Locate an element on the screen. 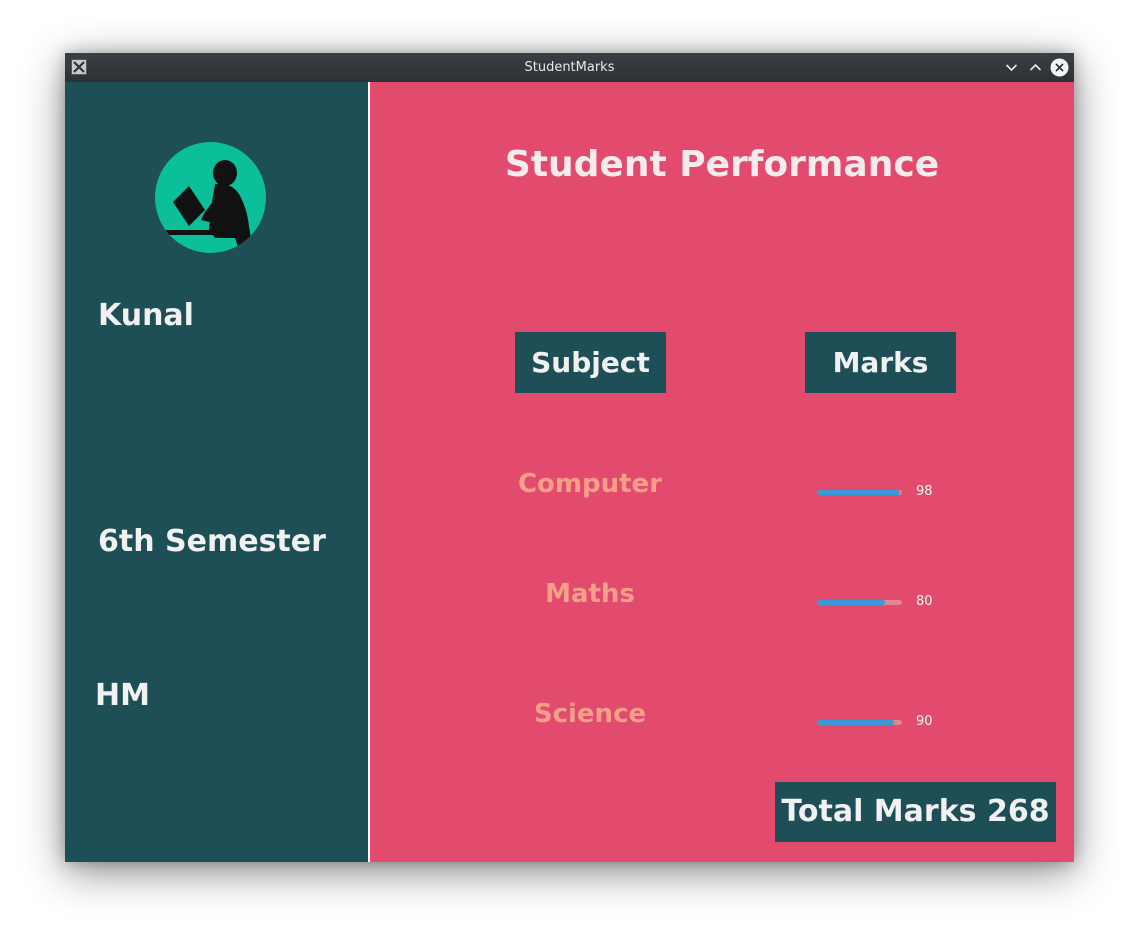 The width and height of the screenshot is (1139, 939). marks-bar-computer is located at coordinates (859, 492).